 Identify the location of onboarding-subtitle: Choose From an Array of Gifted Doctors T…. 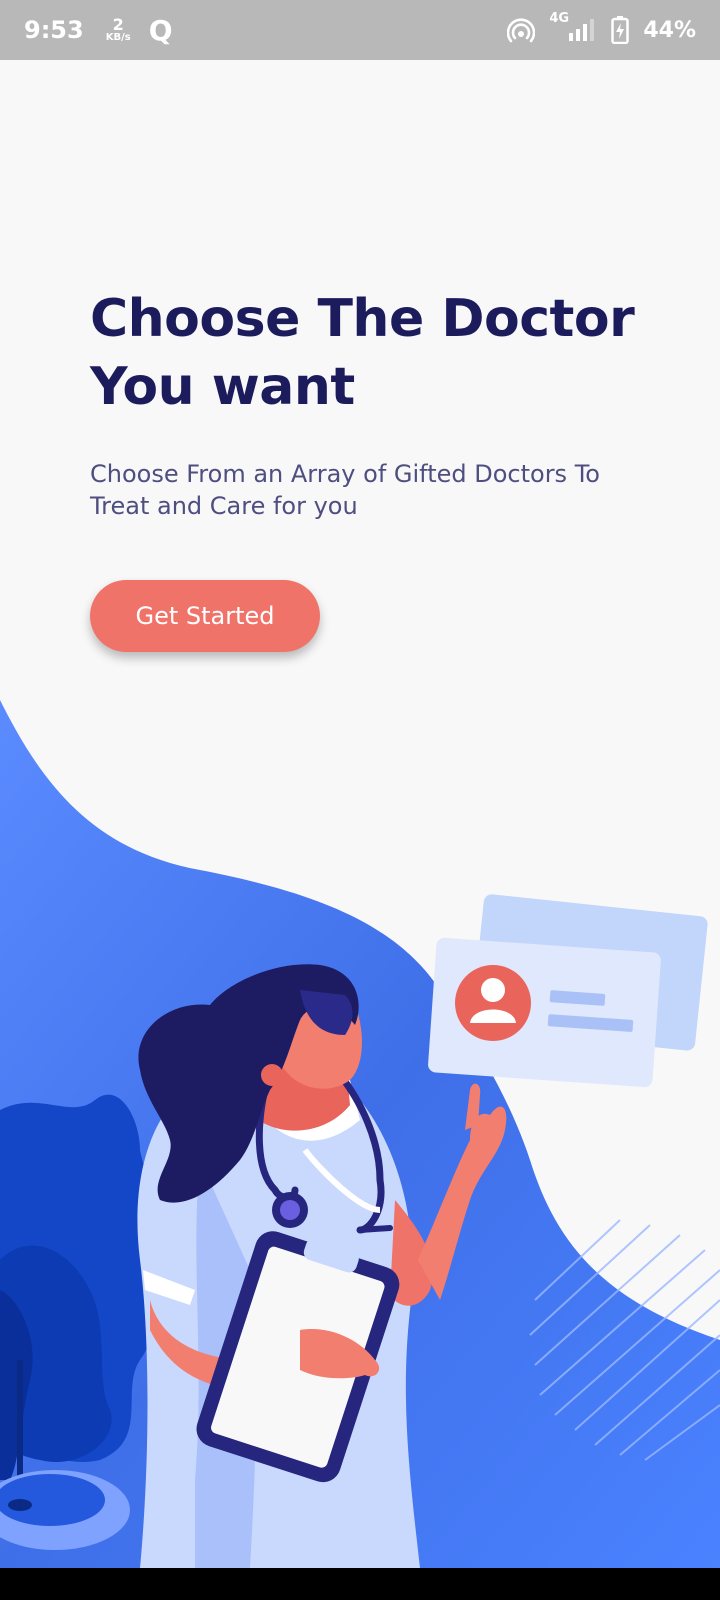
(385, 490).